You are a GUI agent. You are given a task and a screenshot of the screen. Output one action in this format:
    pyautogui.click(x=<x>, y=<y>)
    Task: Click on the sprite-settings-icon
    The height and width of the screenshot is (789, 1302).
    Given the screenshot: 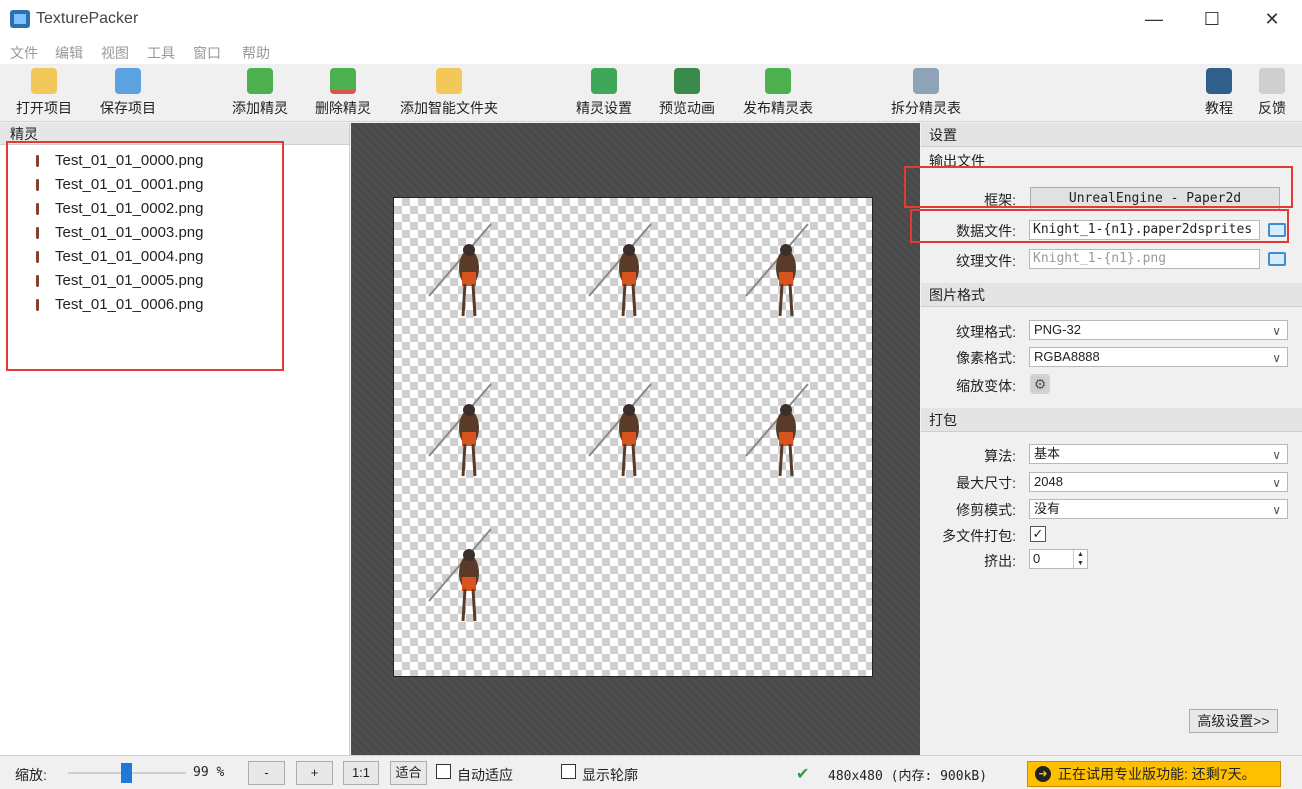 What is the action you would take?
    pyautogui.click(x=604, y=81)
    